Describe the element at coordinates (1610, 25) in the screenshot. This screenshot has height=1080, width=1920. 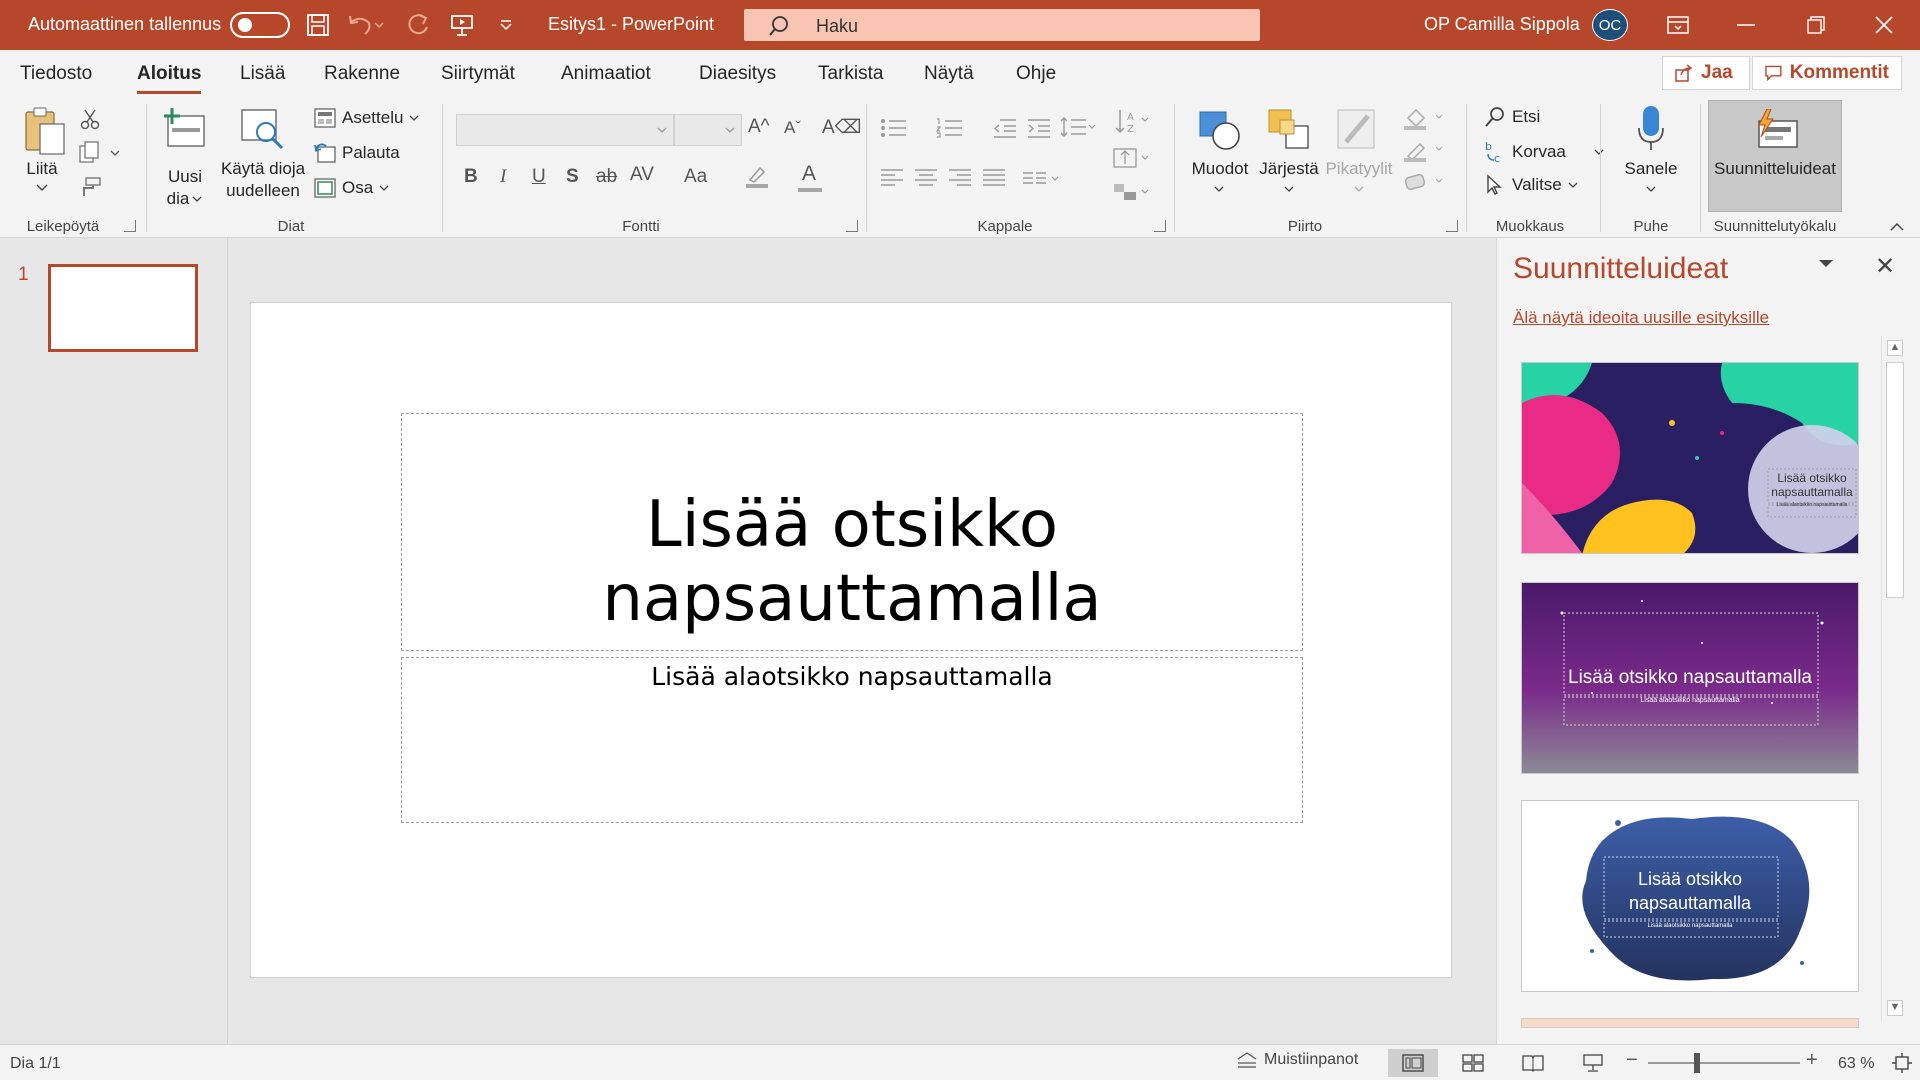
I see `avatar: OC` at that location.